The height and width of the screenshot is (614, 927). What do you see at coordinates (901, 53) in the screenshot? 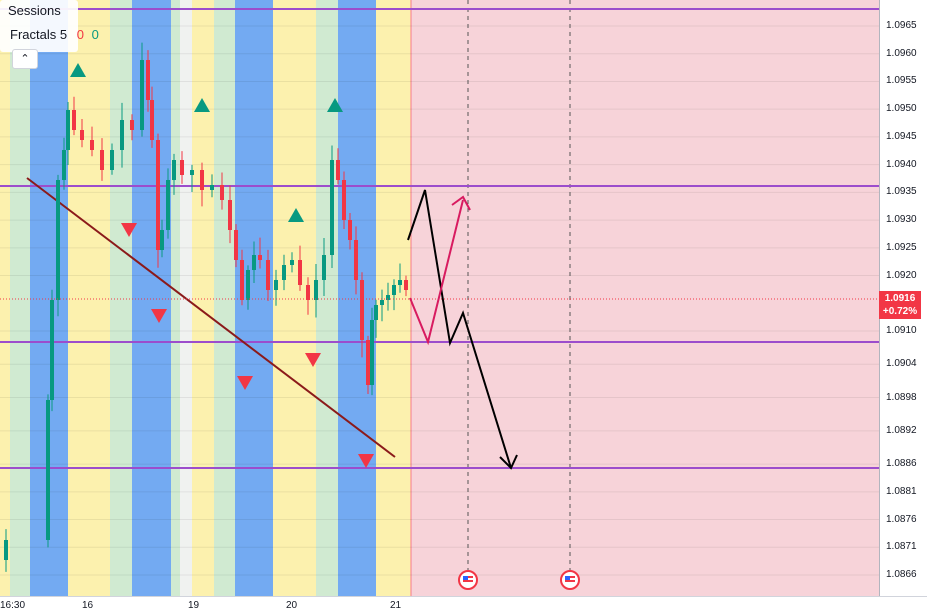
I see `price-tick-label: 1.0960` at bounding box center [901, 53].